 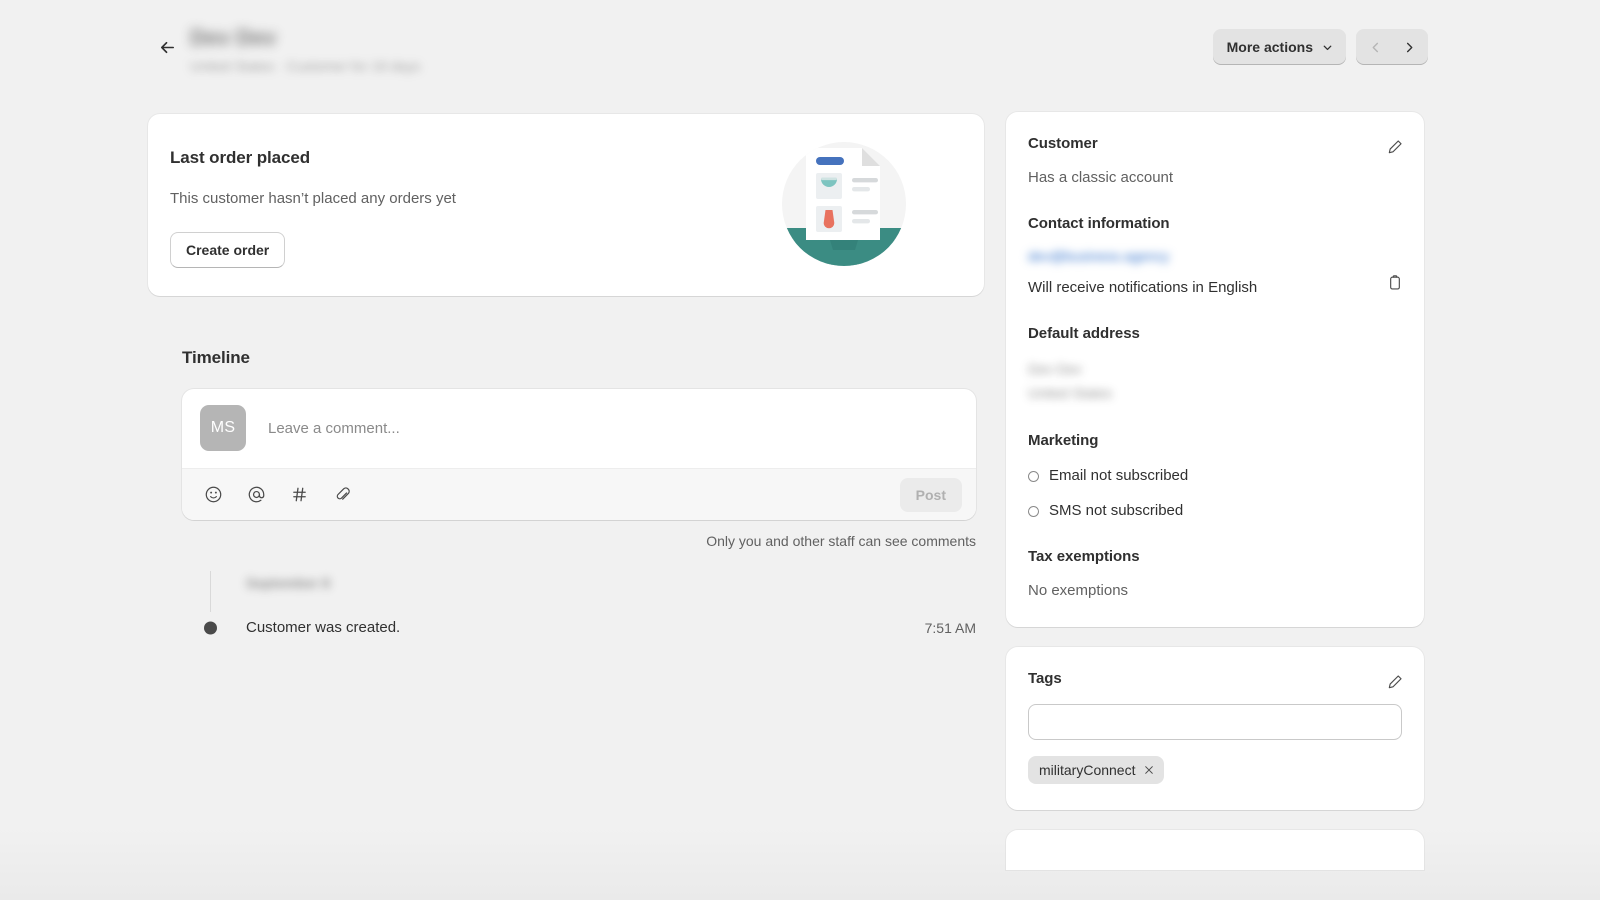 I want to click on hashtag-icon, so click(x=299, y=495).